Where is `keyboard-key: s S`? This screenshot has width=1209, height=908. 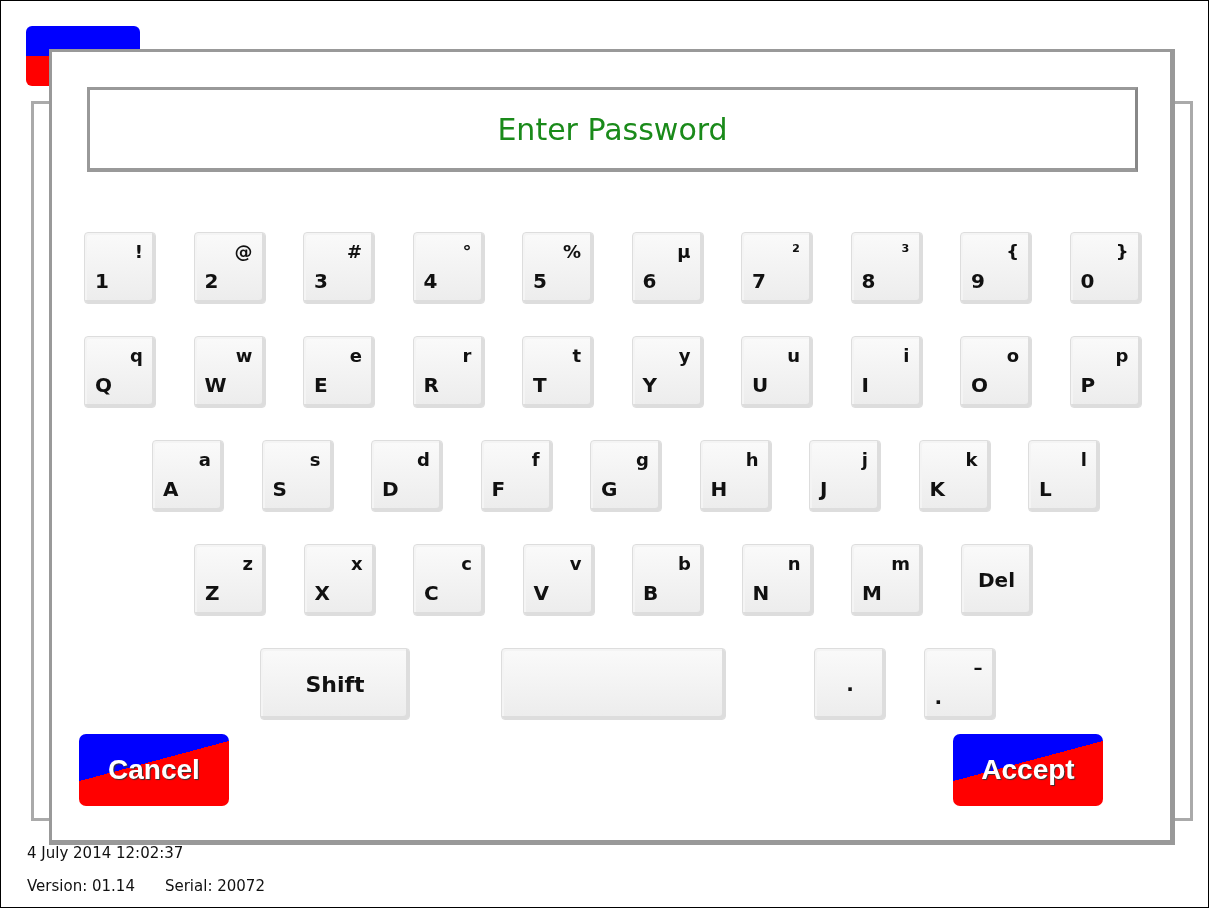
keyboard-key: s S is located at coordinates (297, 476).